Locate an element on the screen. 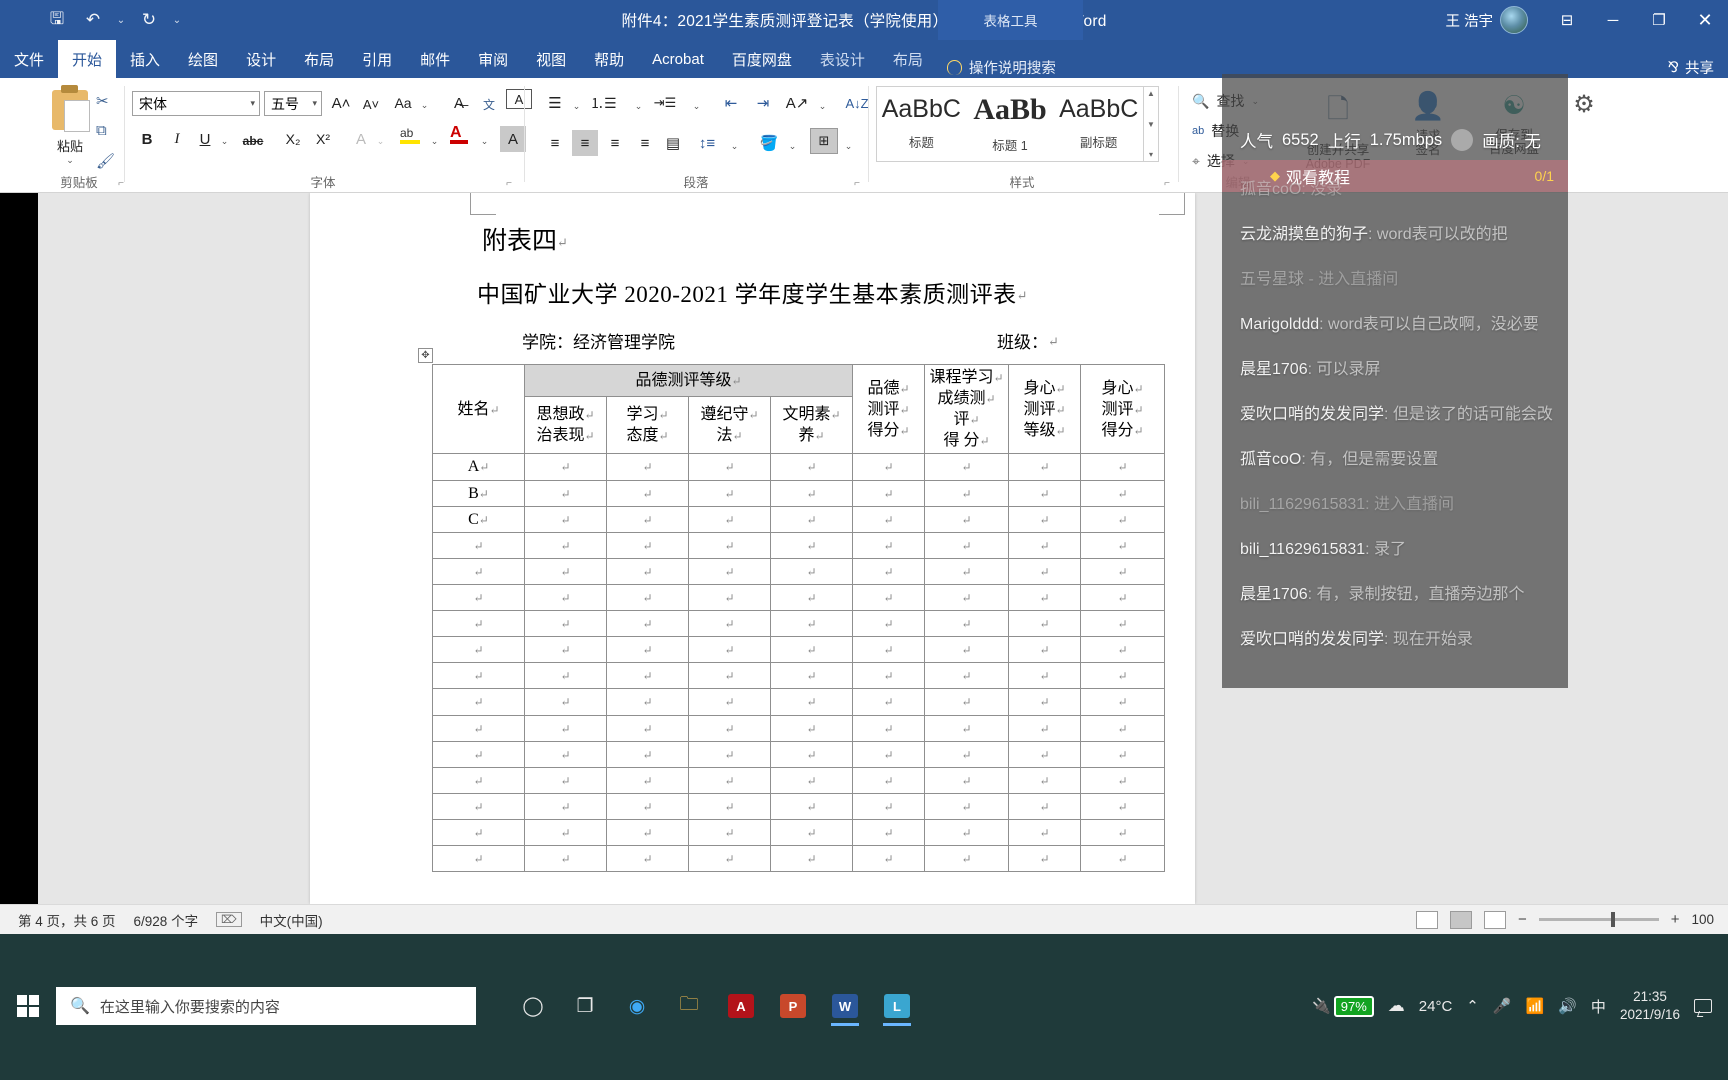  shrink-font-icon: A˅ is located at coordinates (371, 104).